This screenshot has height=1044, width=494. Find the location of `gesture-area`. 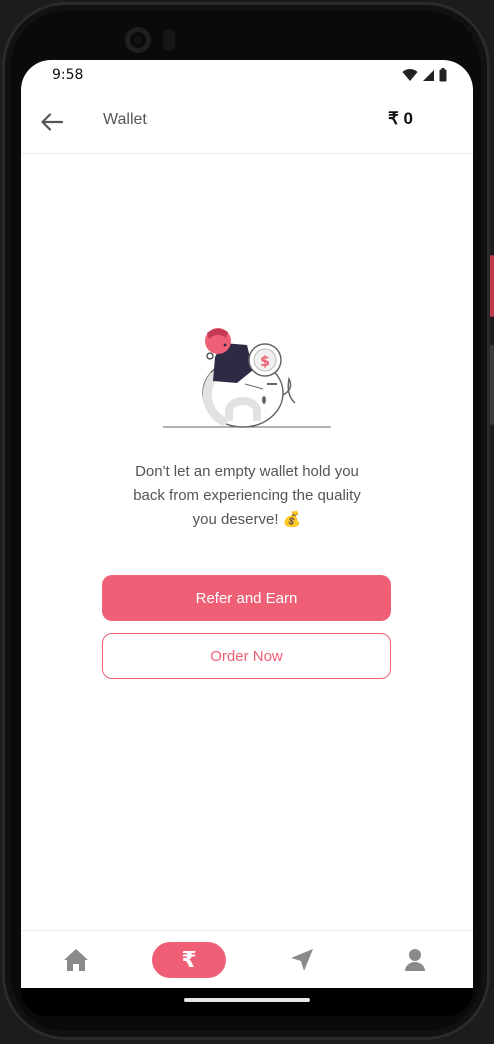

gesture-area is located at coordinates (247, 1002).